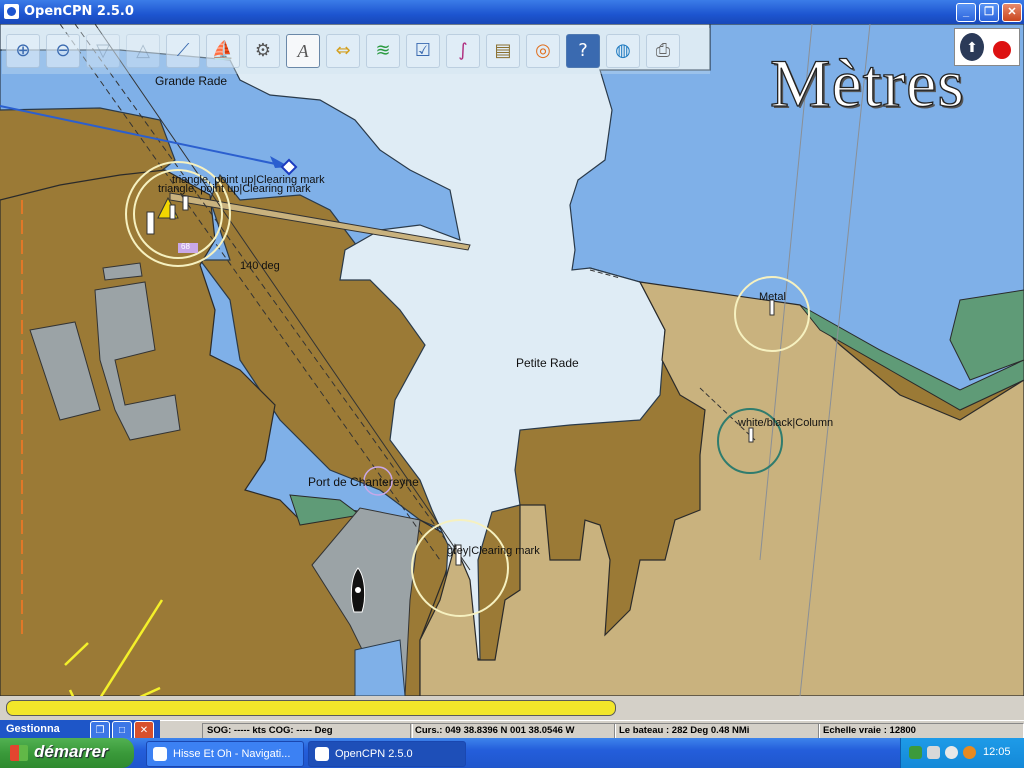 This screenshot has width=1024, height=768. What do you see at coordinates (260, 266) in the screenshot?
I see `label-bearing: 140 deg` at bounding box center [260, 266].